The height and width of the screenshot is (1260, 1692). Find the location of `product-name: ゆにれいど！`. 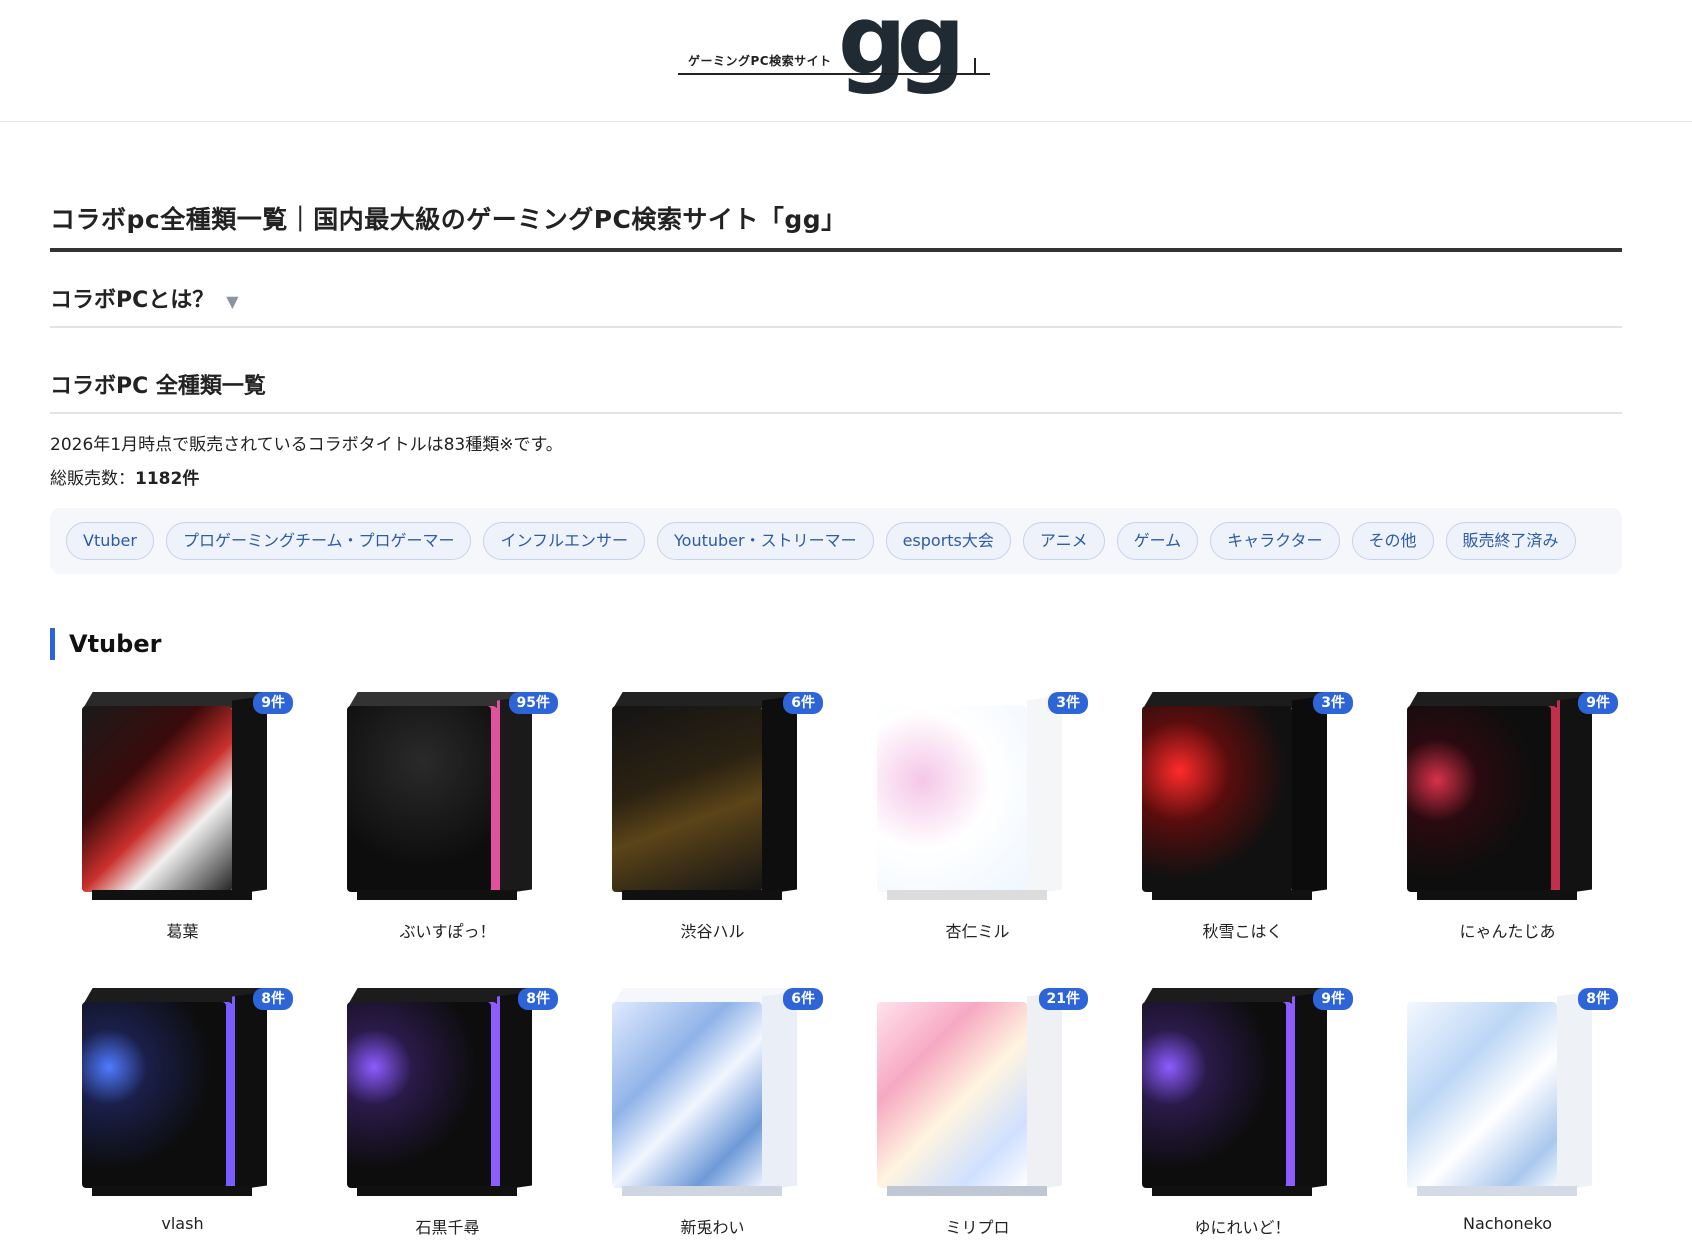

product-name: ゆにれいど！ is located at coordinates (1242, 1227).